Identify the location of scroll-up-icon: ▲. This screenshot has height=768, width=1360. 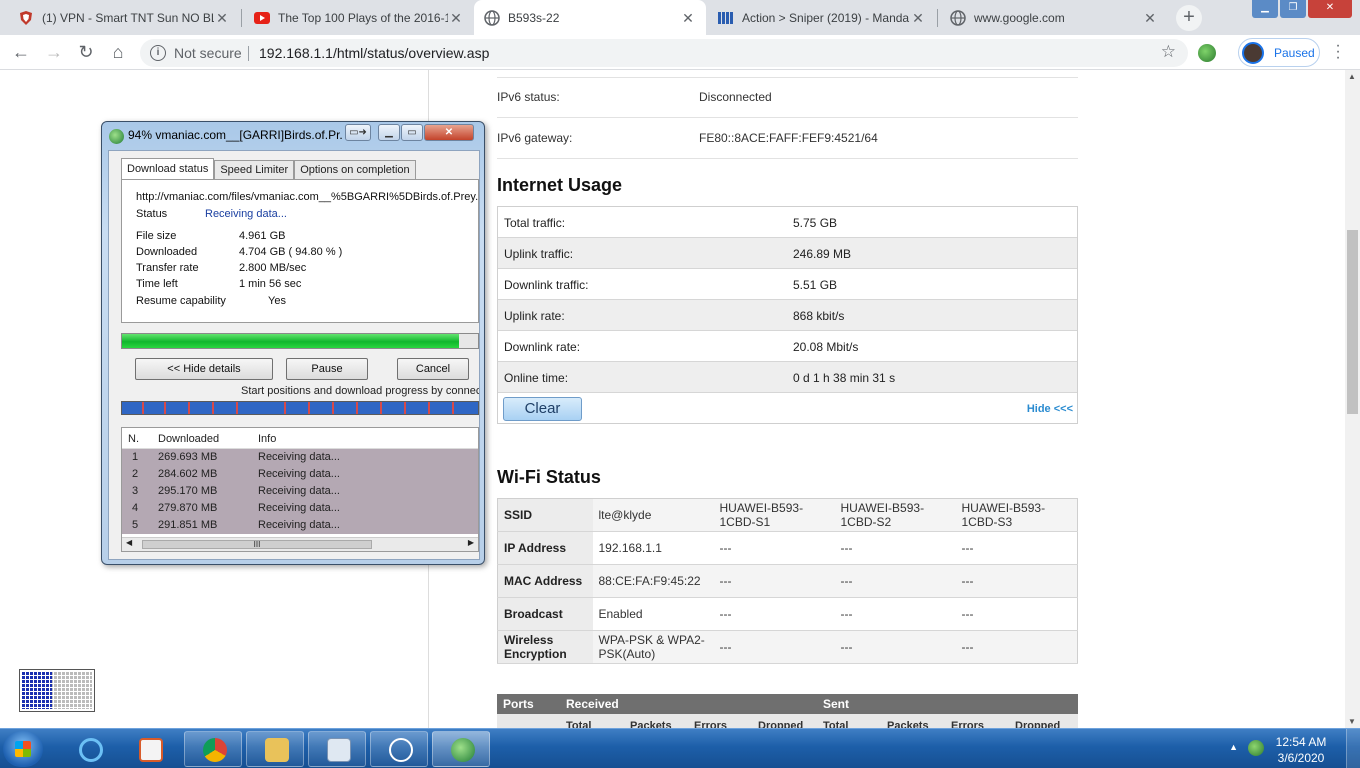
(1352, 76).